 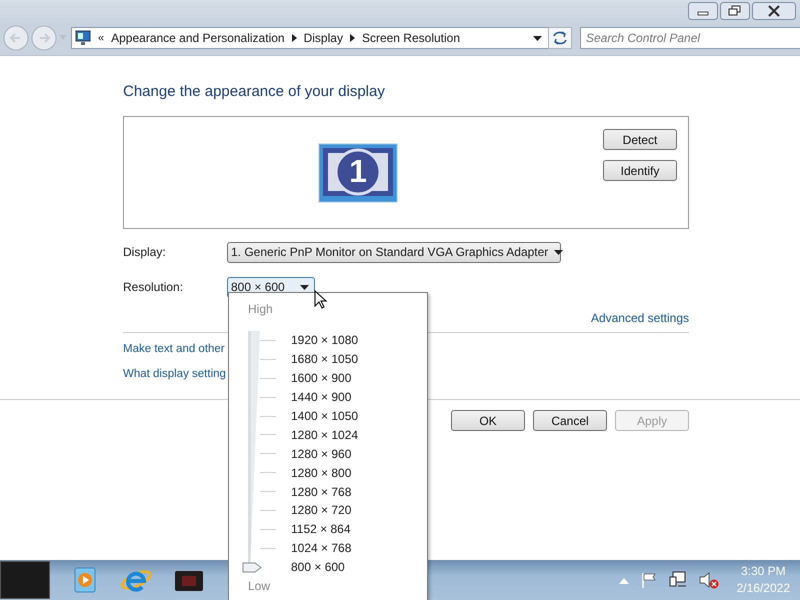 I want to click on field-label: Resolution:, so click(x=153, y=287).